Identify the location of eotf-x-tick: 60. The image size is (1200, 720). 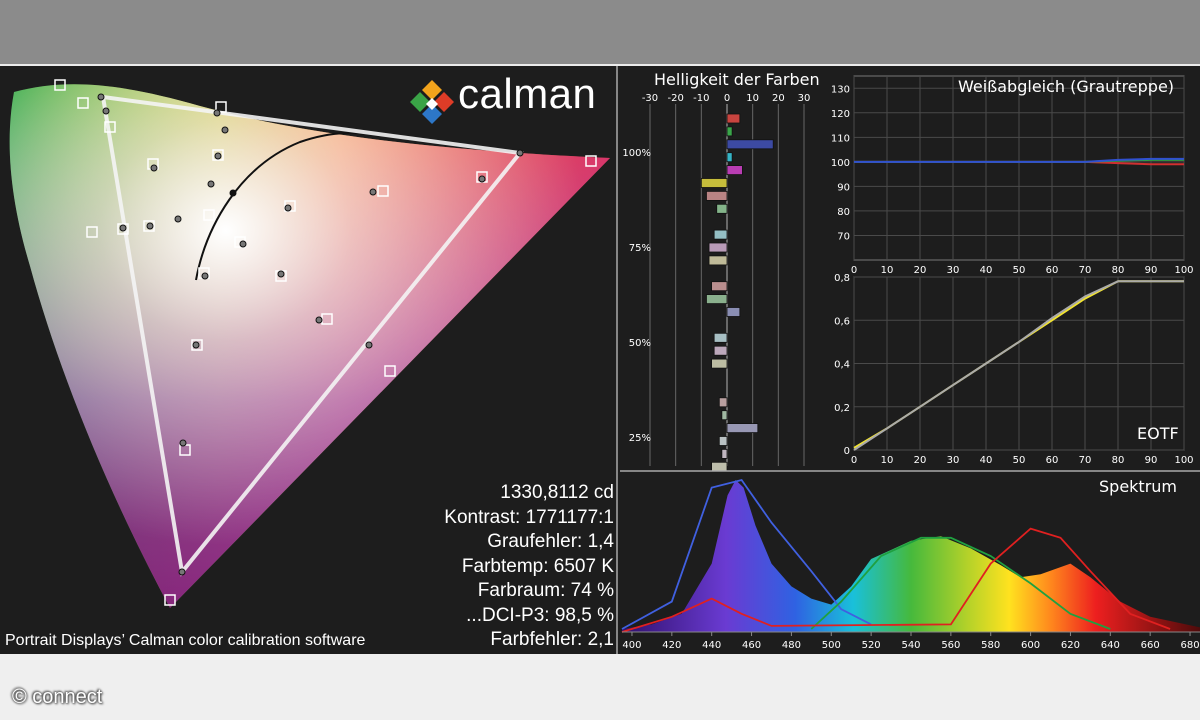
(1052, 460).